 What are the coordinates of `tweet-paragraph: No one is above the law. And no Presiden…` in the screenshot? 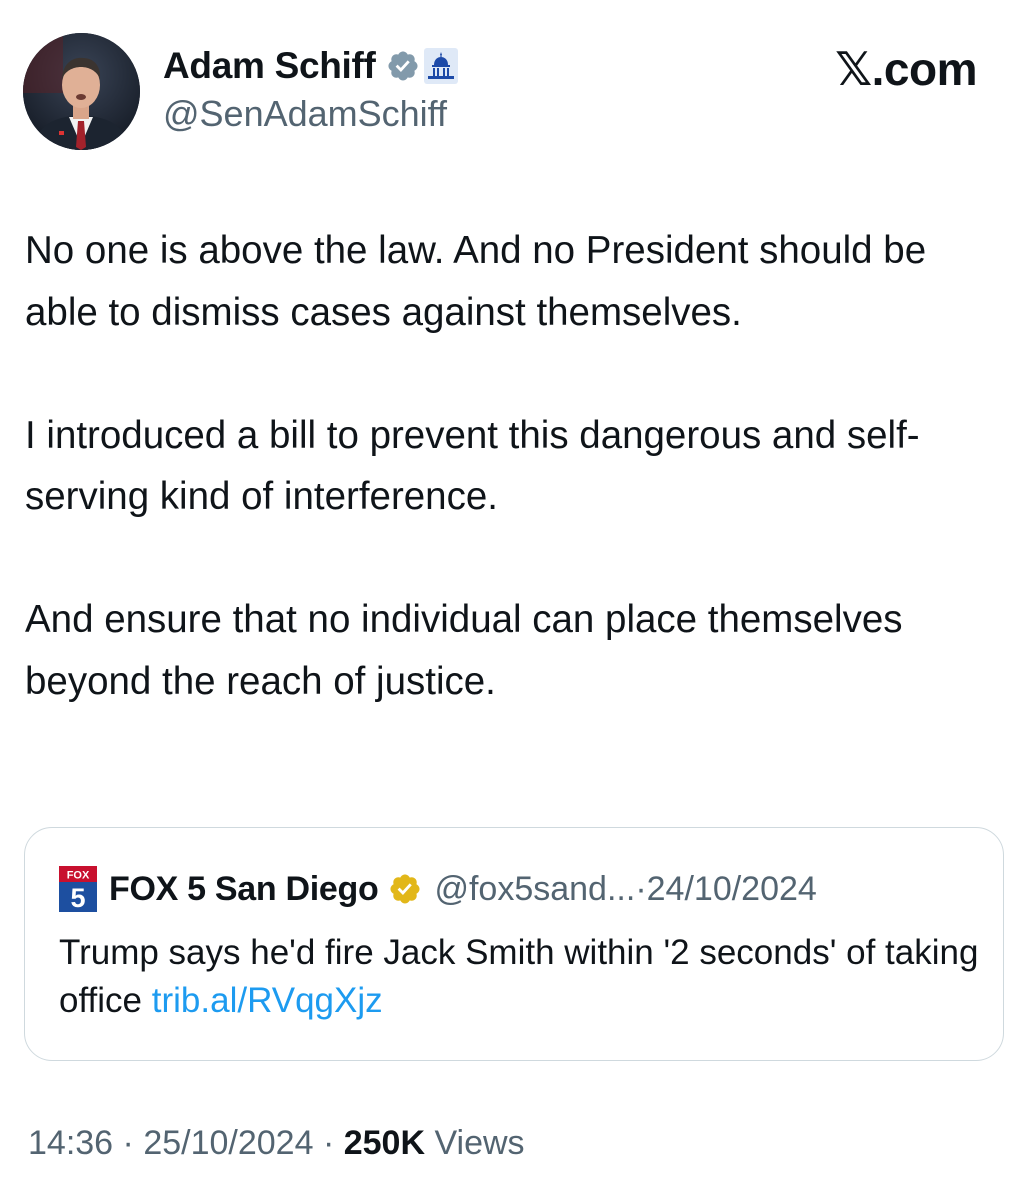 It's located at (476, 281).